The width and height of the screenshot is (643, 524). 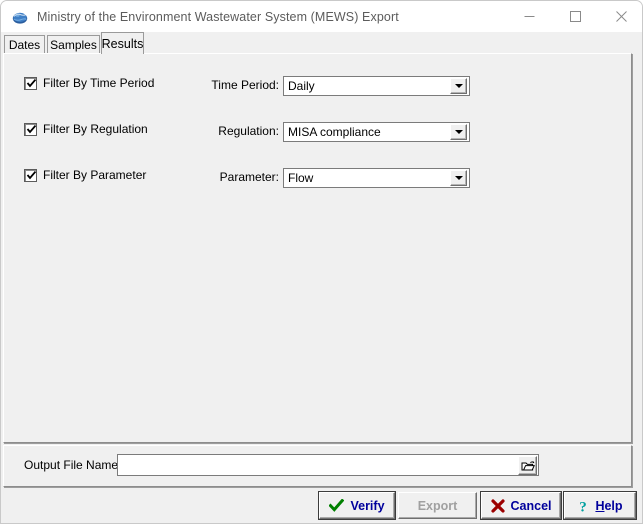 I want to click on output-file-name-input, so click(x=318, y=465).